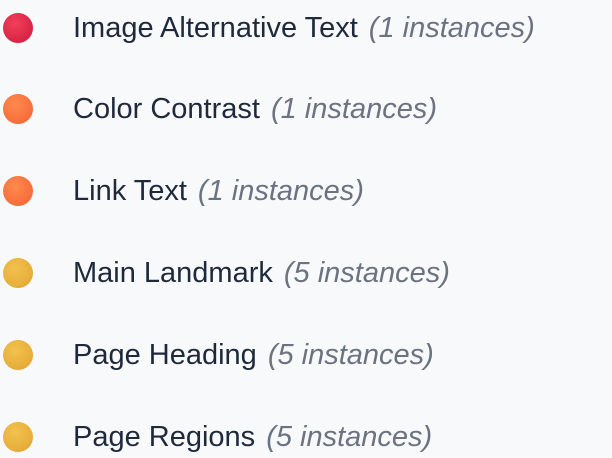  What do you see at coordinates (164, 437) in the screenshot?
I see `issue-title: Page Regions` at bounding box center [164, 437].